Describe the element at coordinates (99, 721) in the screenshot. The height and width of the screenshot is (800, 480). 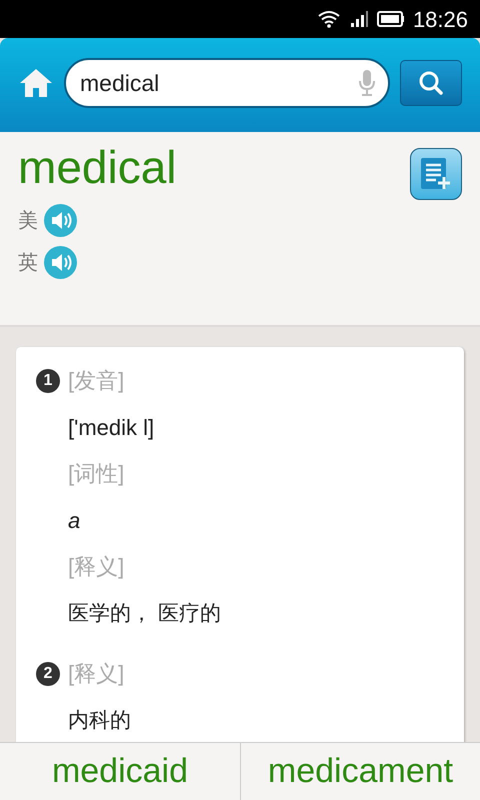
I see `field-value: 内科的` at that location.